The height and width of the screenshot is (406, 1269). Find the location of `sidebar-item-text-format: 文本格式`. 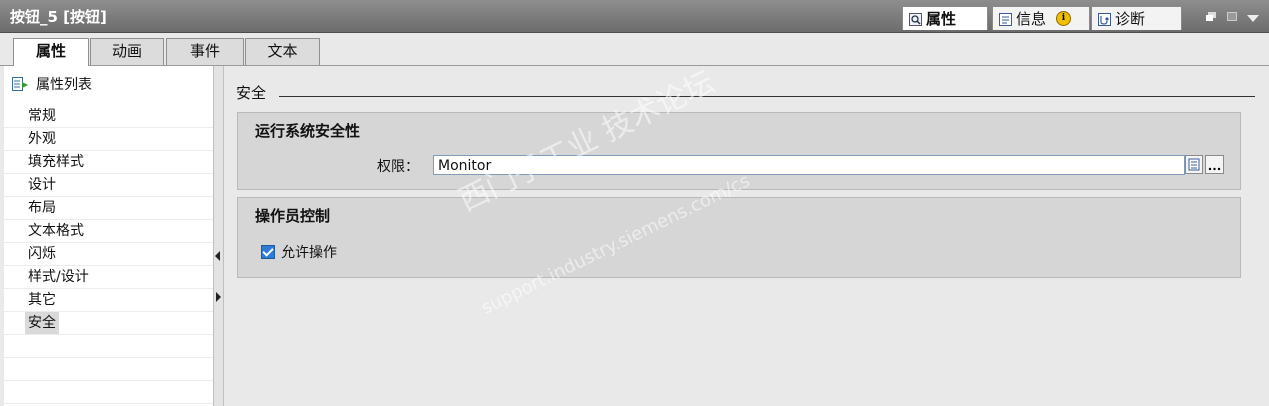

sidebar-item-text-format: 文本格式 is located at coordinates (108, 231).